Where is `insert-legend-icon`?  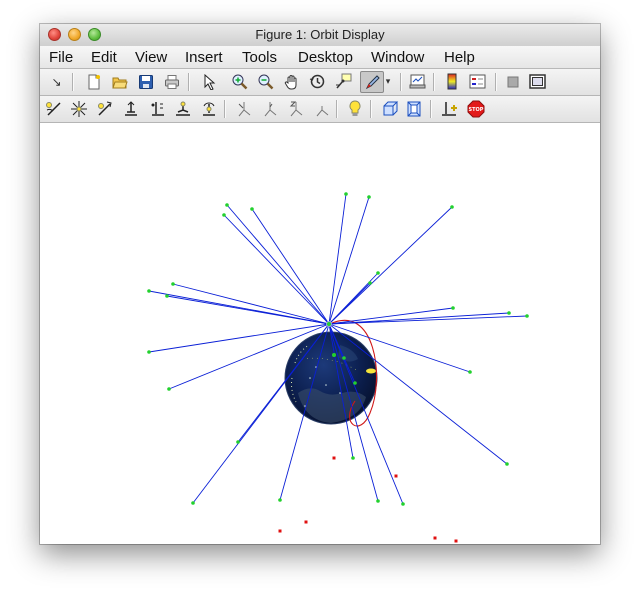
insert-legend-icon is located at coordinates (477, 81).